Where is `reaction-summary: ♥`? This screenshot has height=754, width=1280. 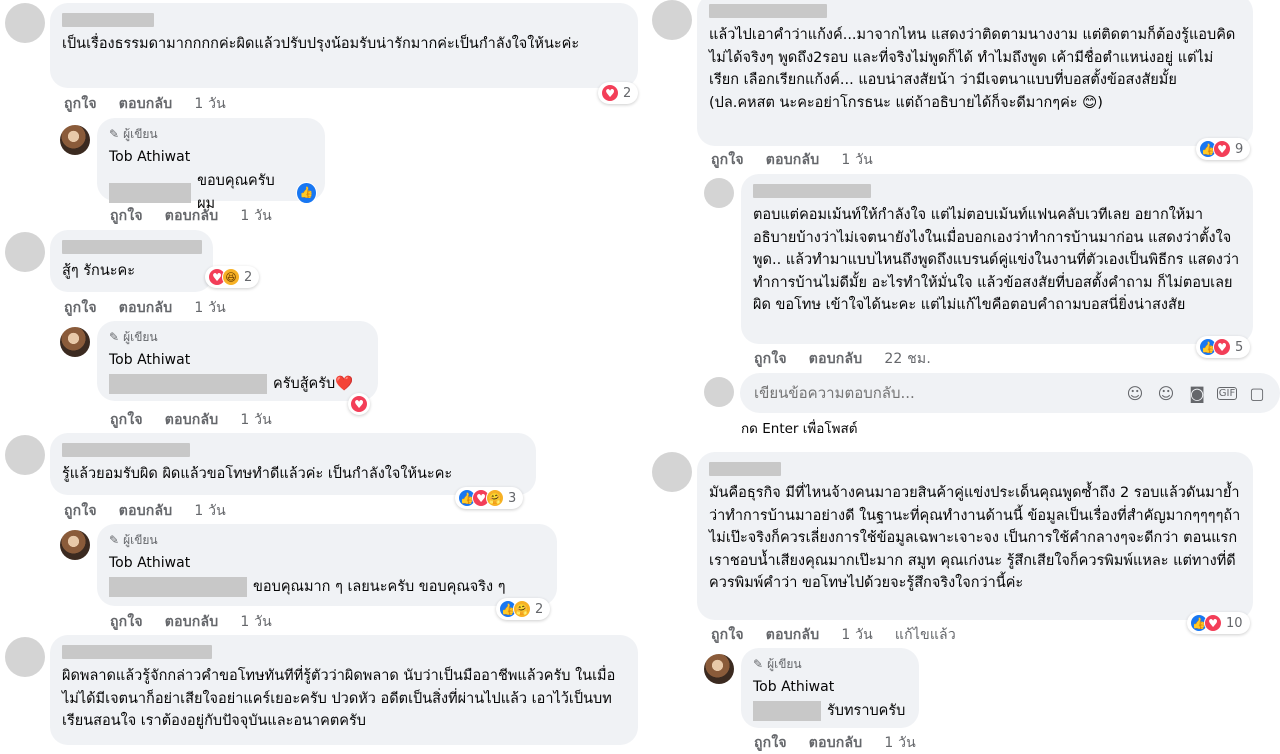 reaction-summary: ♥ is located at coordinates (359, 404).